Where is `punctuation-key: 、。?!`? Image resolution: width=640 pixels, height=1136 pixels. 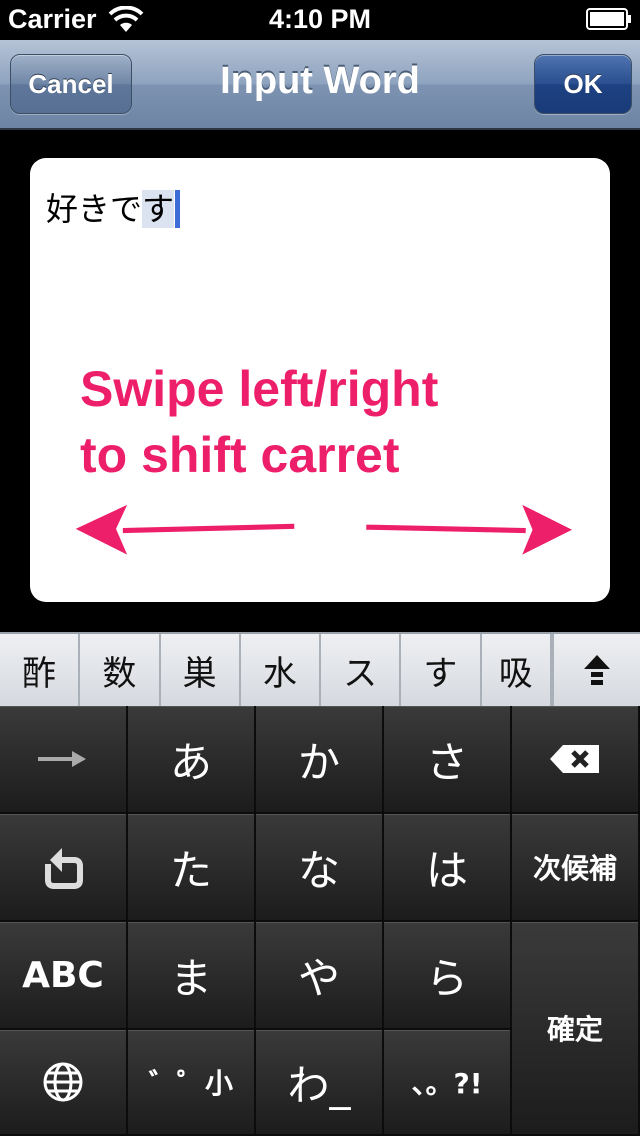
punctuation-key: 、。?! is located at coordinates (448, 1083).